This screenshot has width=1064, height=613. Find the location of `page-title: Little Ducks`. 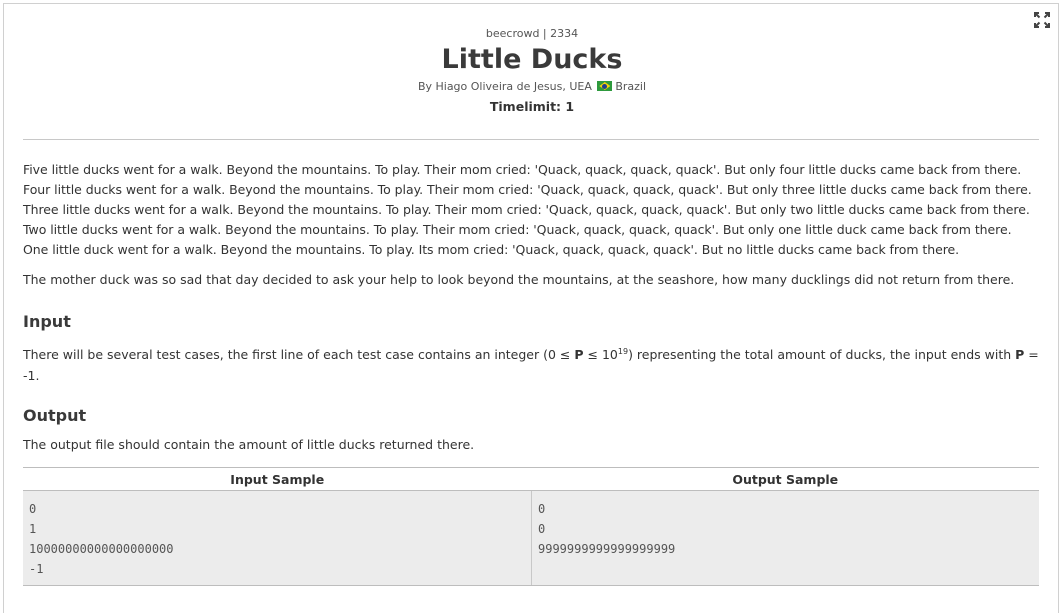

page-title: Little Ducks is located at coordinates (532, 59).